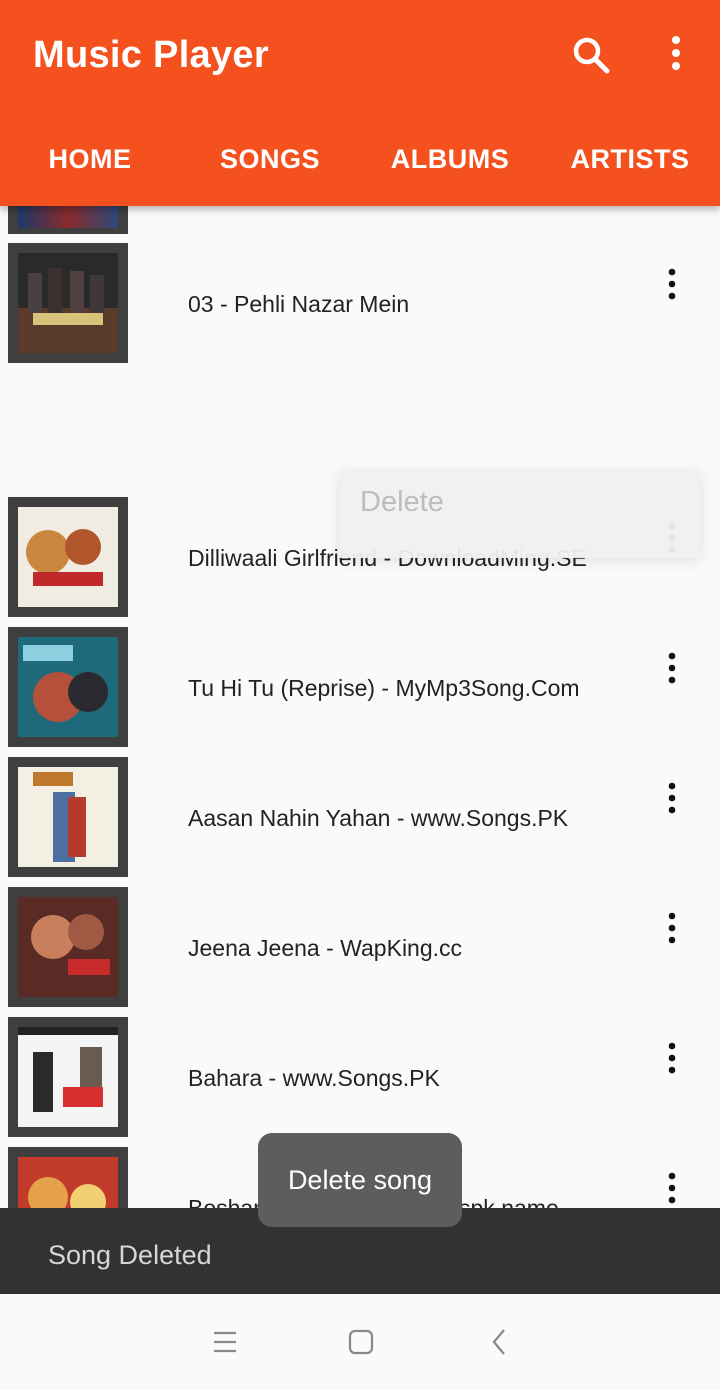  Describe the element at coordinates (592, 56) in the screenshot. I see `search-icon` at that location.